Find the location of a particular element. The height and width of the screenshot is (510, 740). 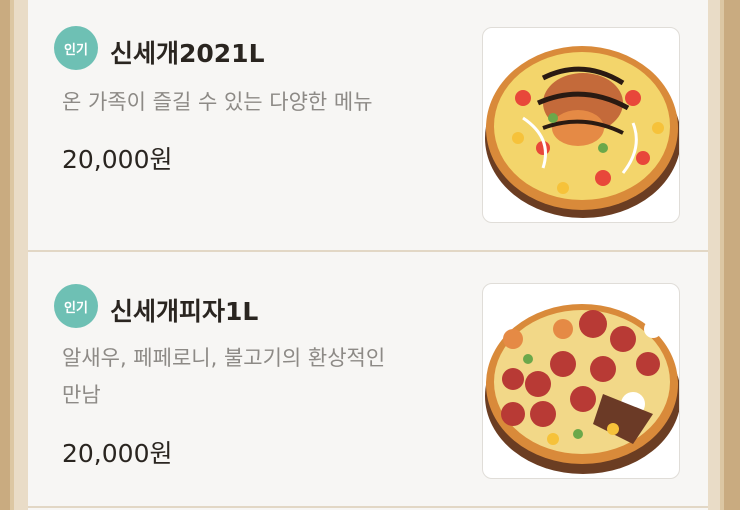

item-name: 신세개2021L is located at coordinates (187, 53).